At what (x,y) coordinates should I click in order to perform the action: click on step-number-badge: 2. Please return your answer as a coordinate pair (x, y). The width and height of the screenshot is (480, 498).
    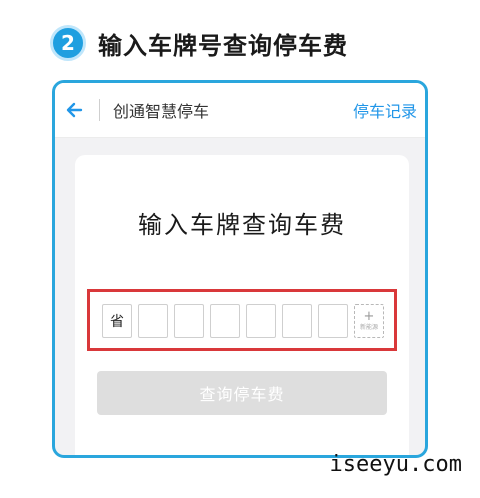
    Looking at the image, I should click on (68, 43).